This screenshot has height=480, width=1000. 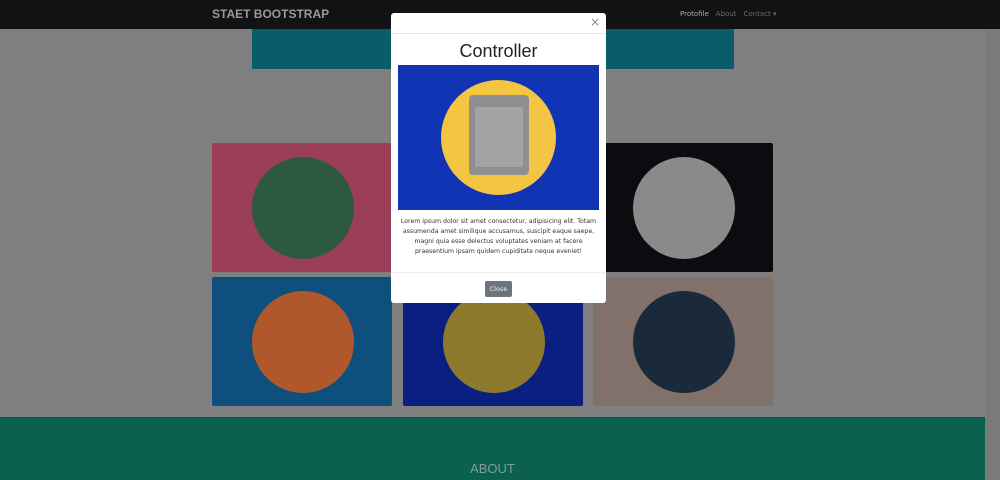 What do you see at coordinates (760, 14) in the screenshot?
I see `nav-link-contact: Contact ▾` at bounding box center [760, 14].